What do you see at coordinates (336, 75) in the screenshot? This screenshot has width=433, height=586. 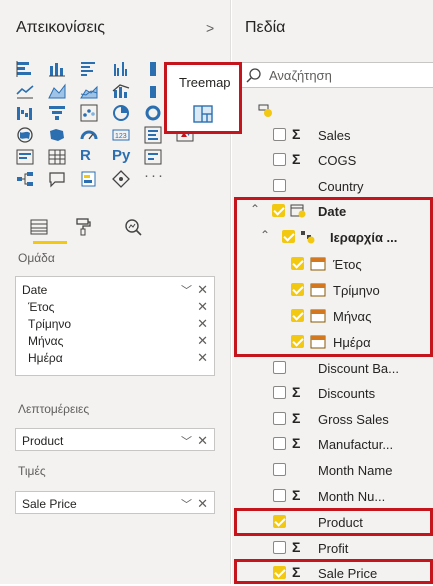 I see `fields-search-box: Αναζήτηση` at bounding box center [336, 75].